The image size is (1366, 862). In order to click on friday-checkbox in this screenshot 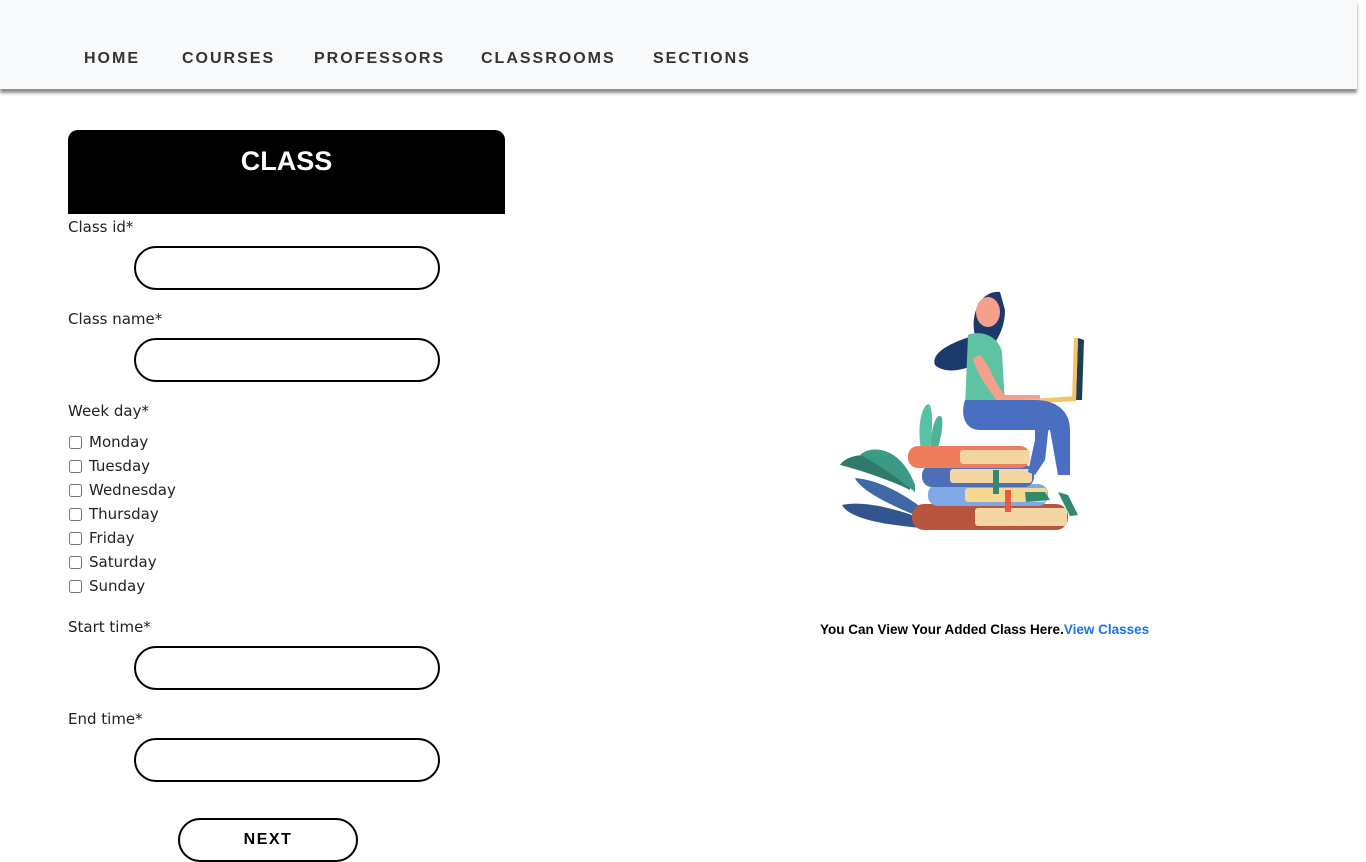, I will do `click(75, 538)`.